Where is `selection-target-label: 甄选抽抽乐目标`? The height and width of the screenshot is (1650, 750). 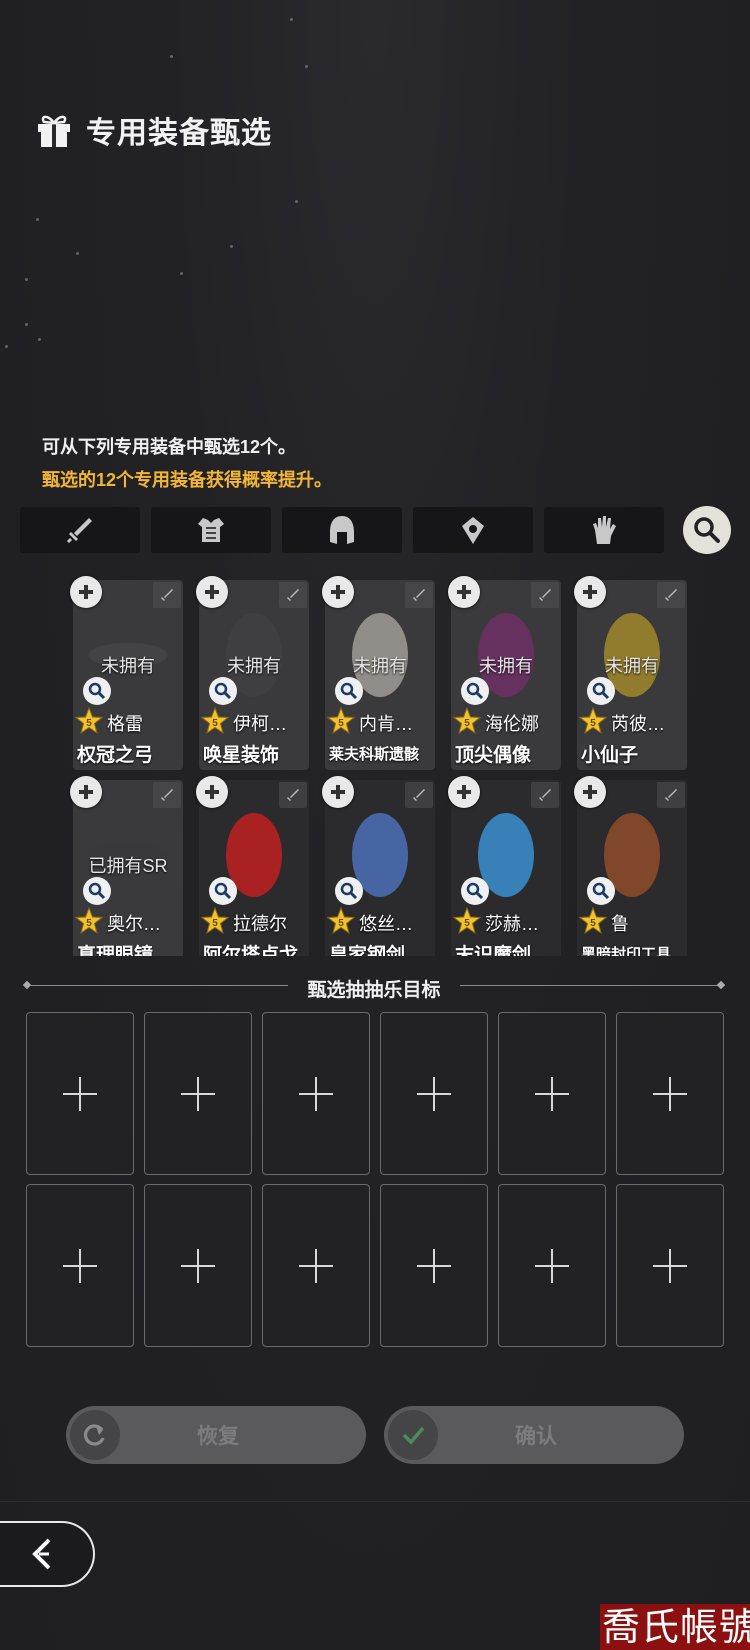
selection-target-label: 甄选抽抽乐目标 is located at coordinates (374, 990).